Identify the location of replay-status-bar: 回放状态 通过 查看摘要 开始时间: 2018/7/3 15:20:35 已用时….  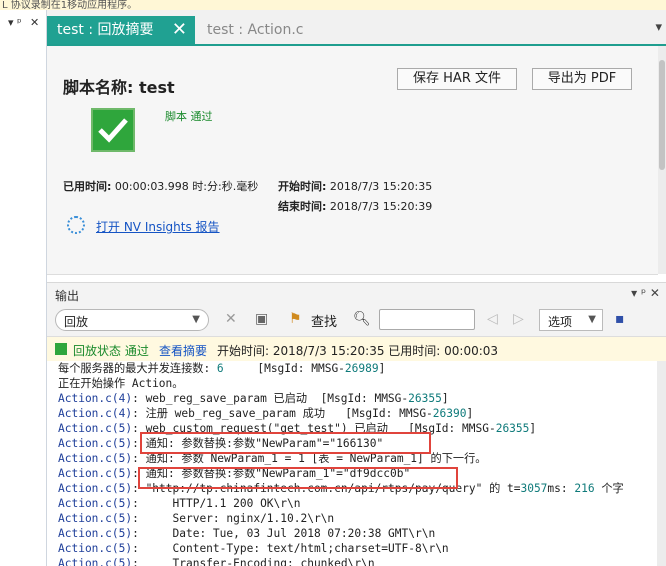
(356, 349).